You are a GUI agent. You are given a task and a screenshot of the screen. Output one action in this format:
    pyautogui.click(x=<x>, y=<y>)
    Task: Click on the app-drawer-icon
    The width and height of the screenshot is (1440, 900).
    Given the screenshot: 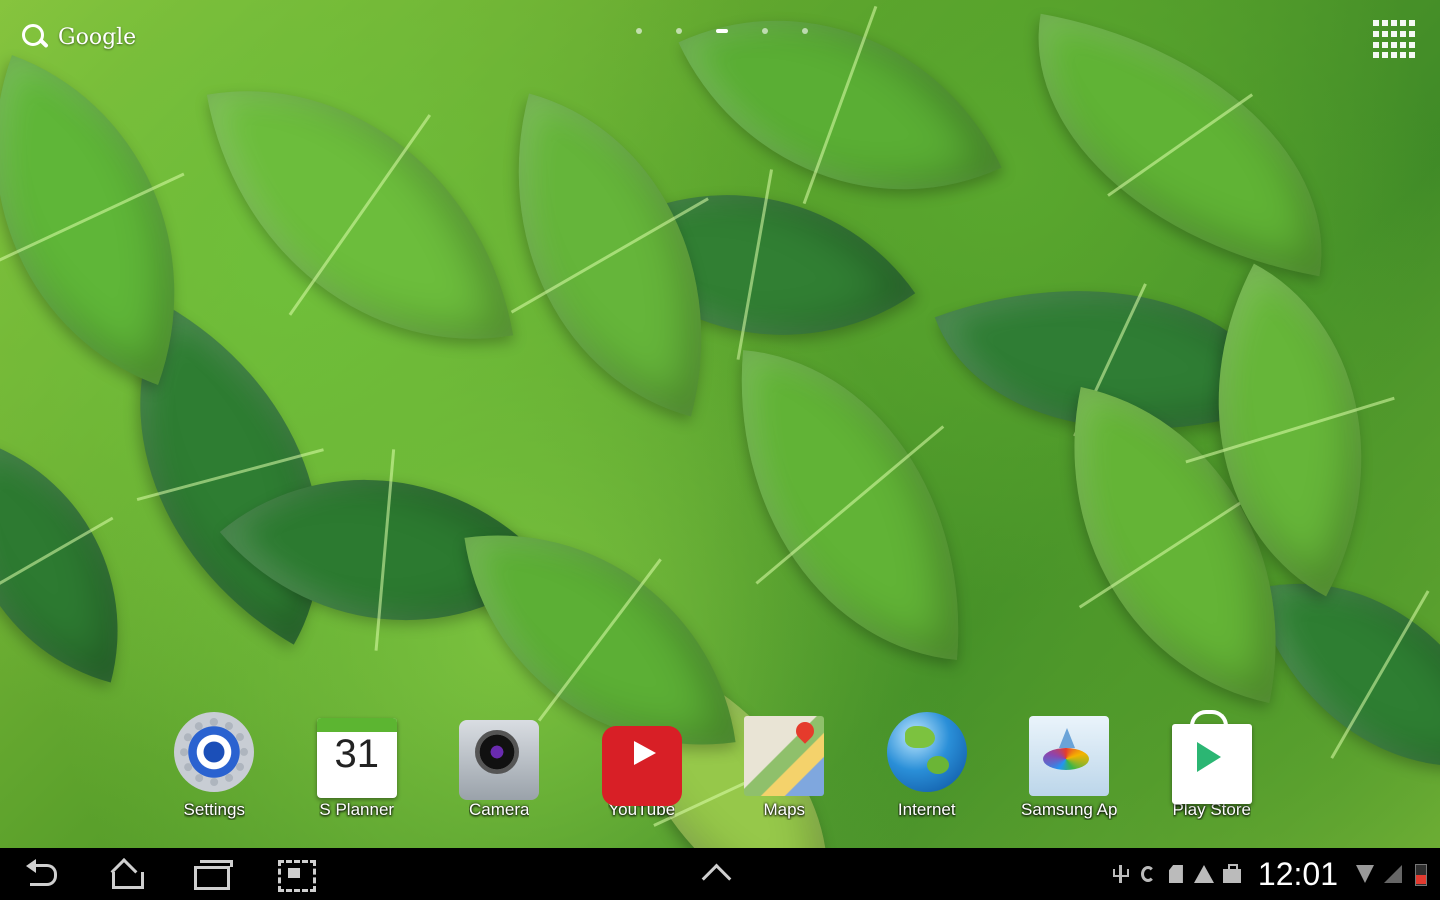 What is the action you would take?
    pyautogui.click(x=1395, y=40)
    